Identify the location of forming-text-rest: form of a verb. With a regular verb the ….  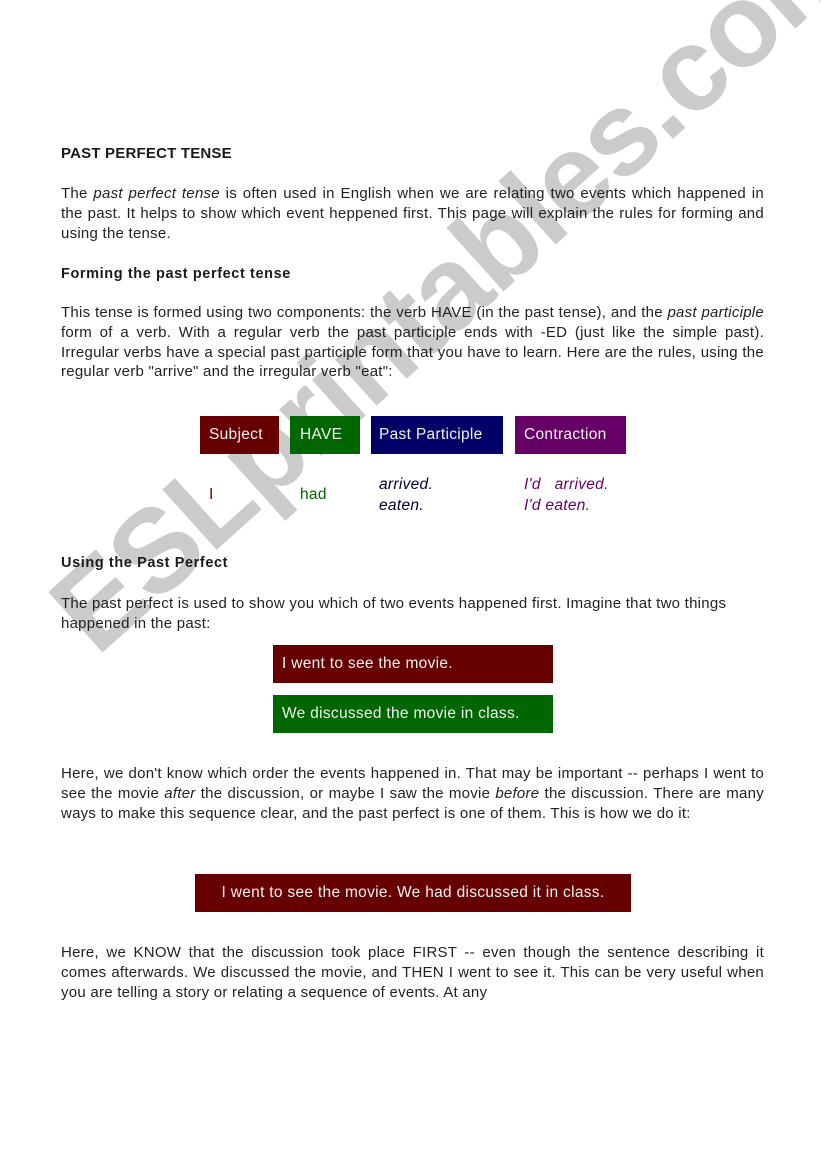
(412, 352).